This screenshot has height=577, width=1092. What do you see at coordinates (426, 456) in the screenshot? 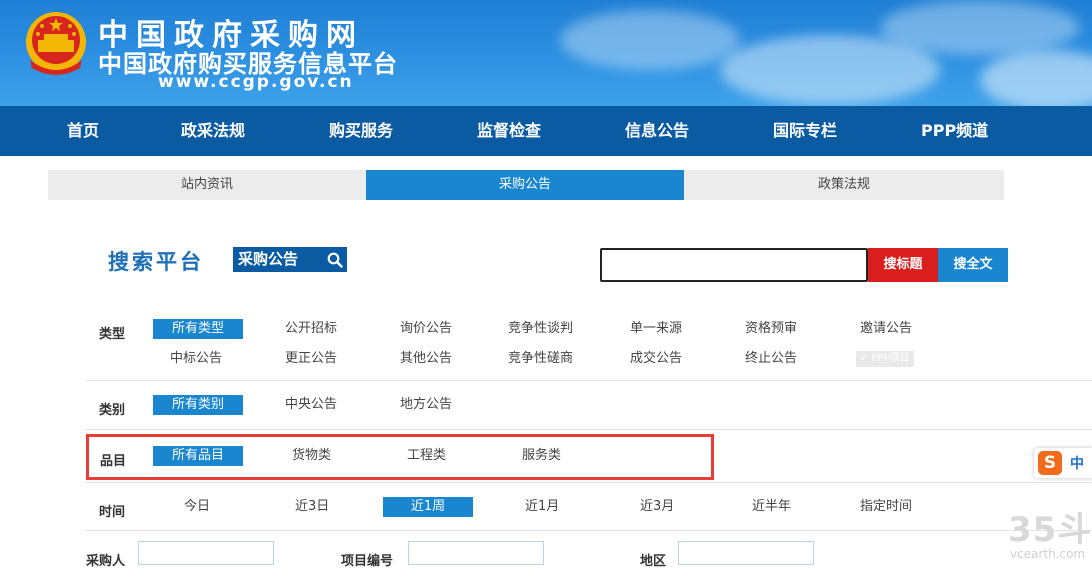
I see `item-option-engineering: 工程类` at bounding box center [426, 456].